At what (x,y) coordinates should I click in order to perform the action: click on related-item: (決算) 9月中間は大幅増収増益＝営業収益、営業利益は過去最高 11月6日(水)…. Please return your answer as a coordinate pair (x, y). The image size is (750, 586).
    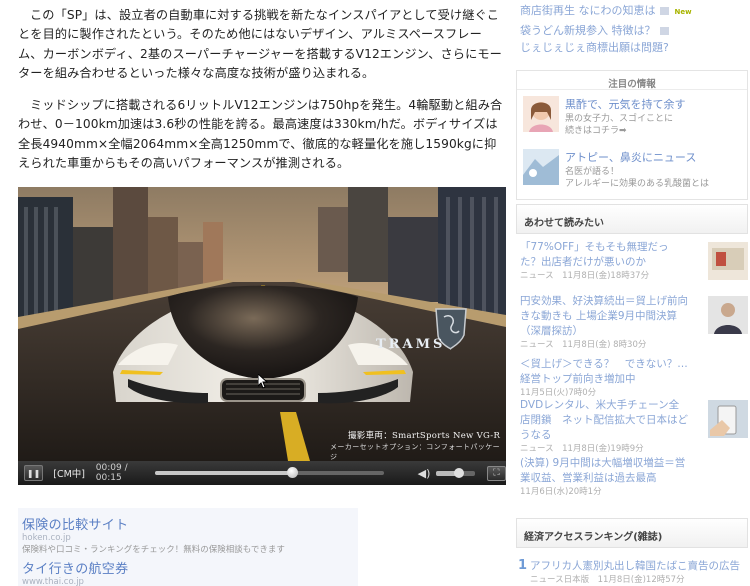
    Looking at the image, I should click on (634, 477).